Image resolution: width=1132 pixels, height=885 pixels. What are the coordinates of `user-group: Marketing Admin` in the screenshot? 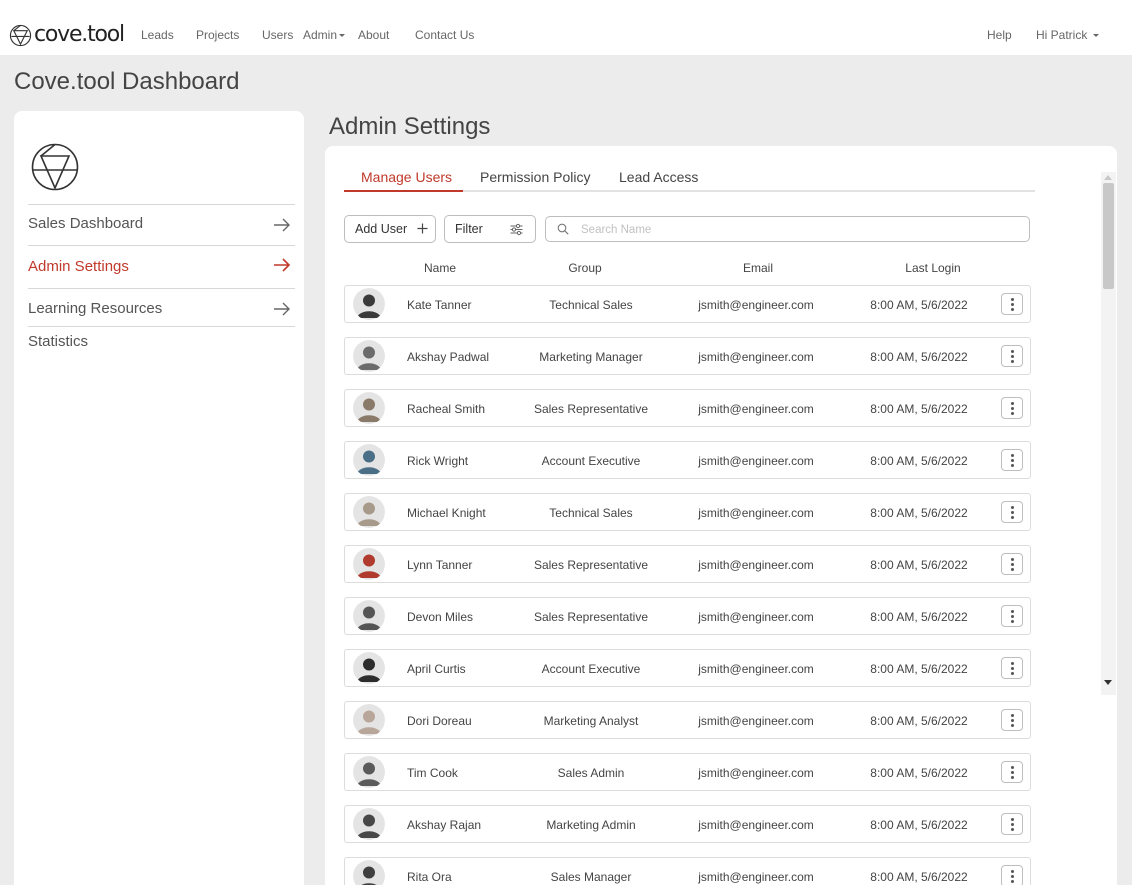 It's located at (591, 825).